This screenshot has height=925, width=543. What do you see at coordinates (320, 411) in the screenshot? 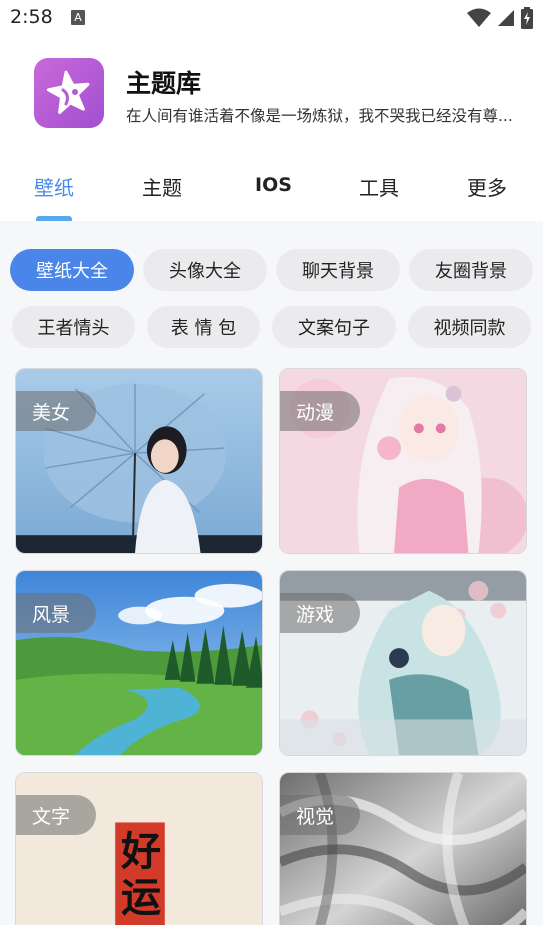
I see `card-label: 动漫` at bounding box center [320, 411].